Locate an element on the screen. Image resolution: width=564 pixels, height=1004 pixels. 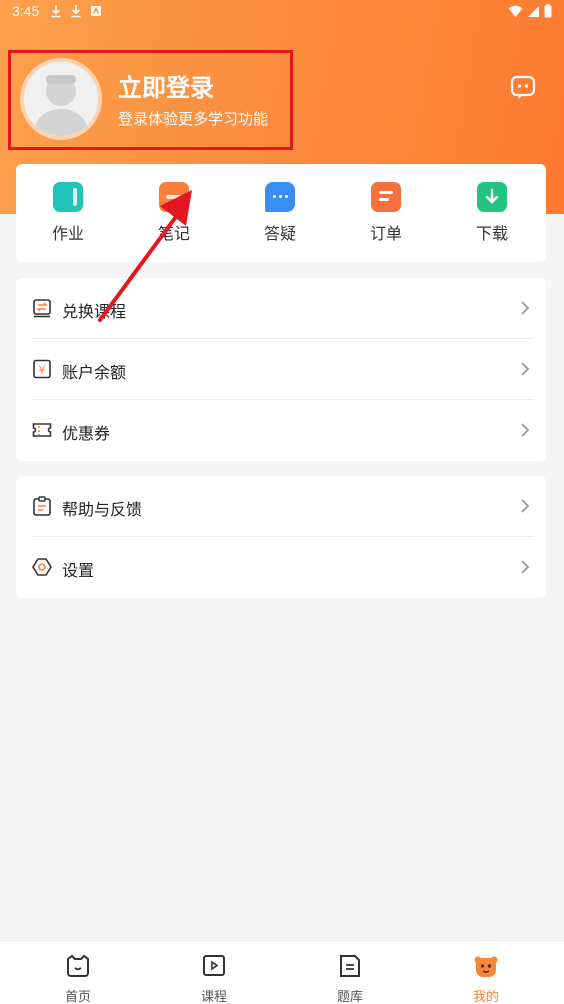
settings-icon is located at coordinates (42, 567).